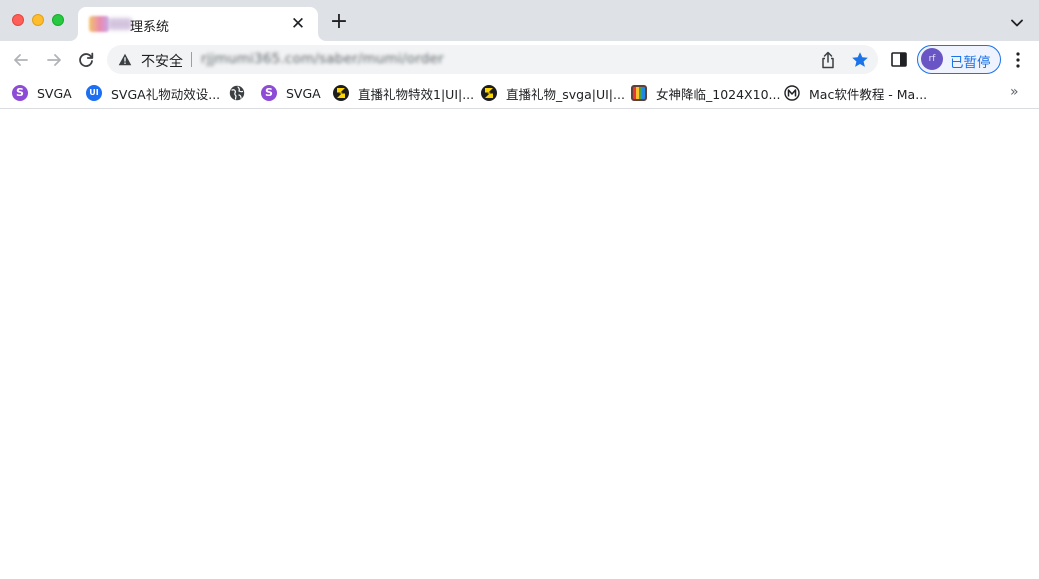 The width and height of the screenshot is (1039, 579). Describe the element at coordinates (298, 24) in the screenshot. I see `tab-close-button: ✕` at that location.